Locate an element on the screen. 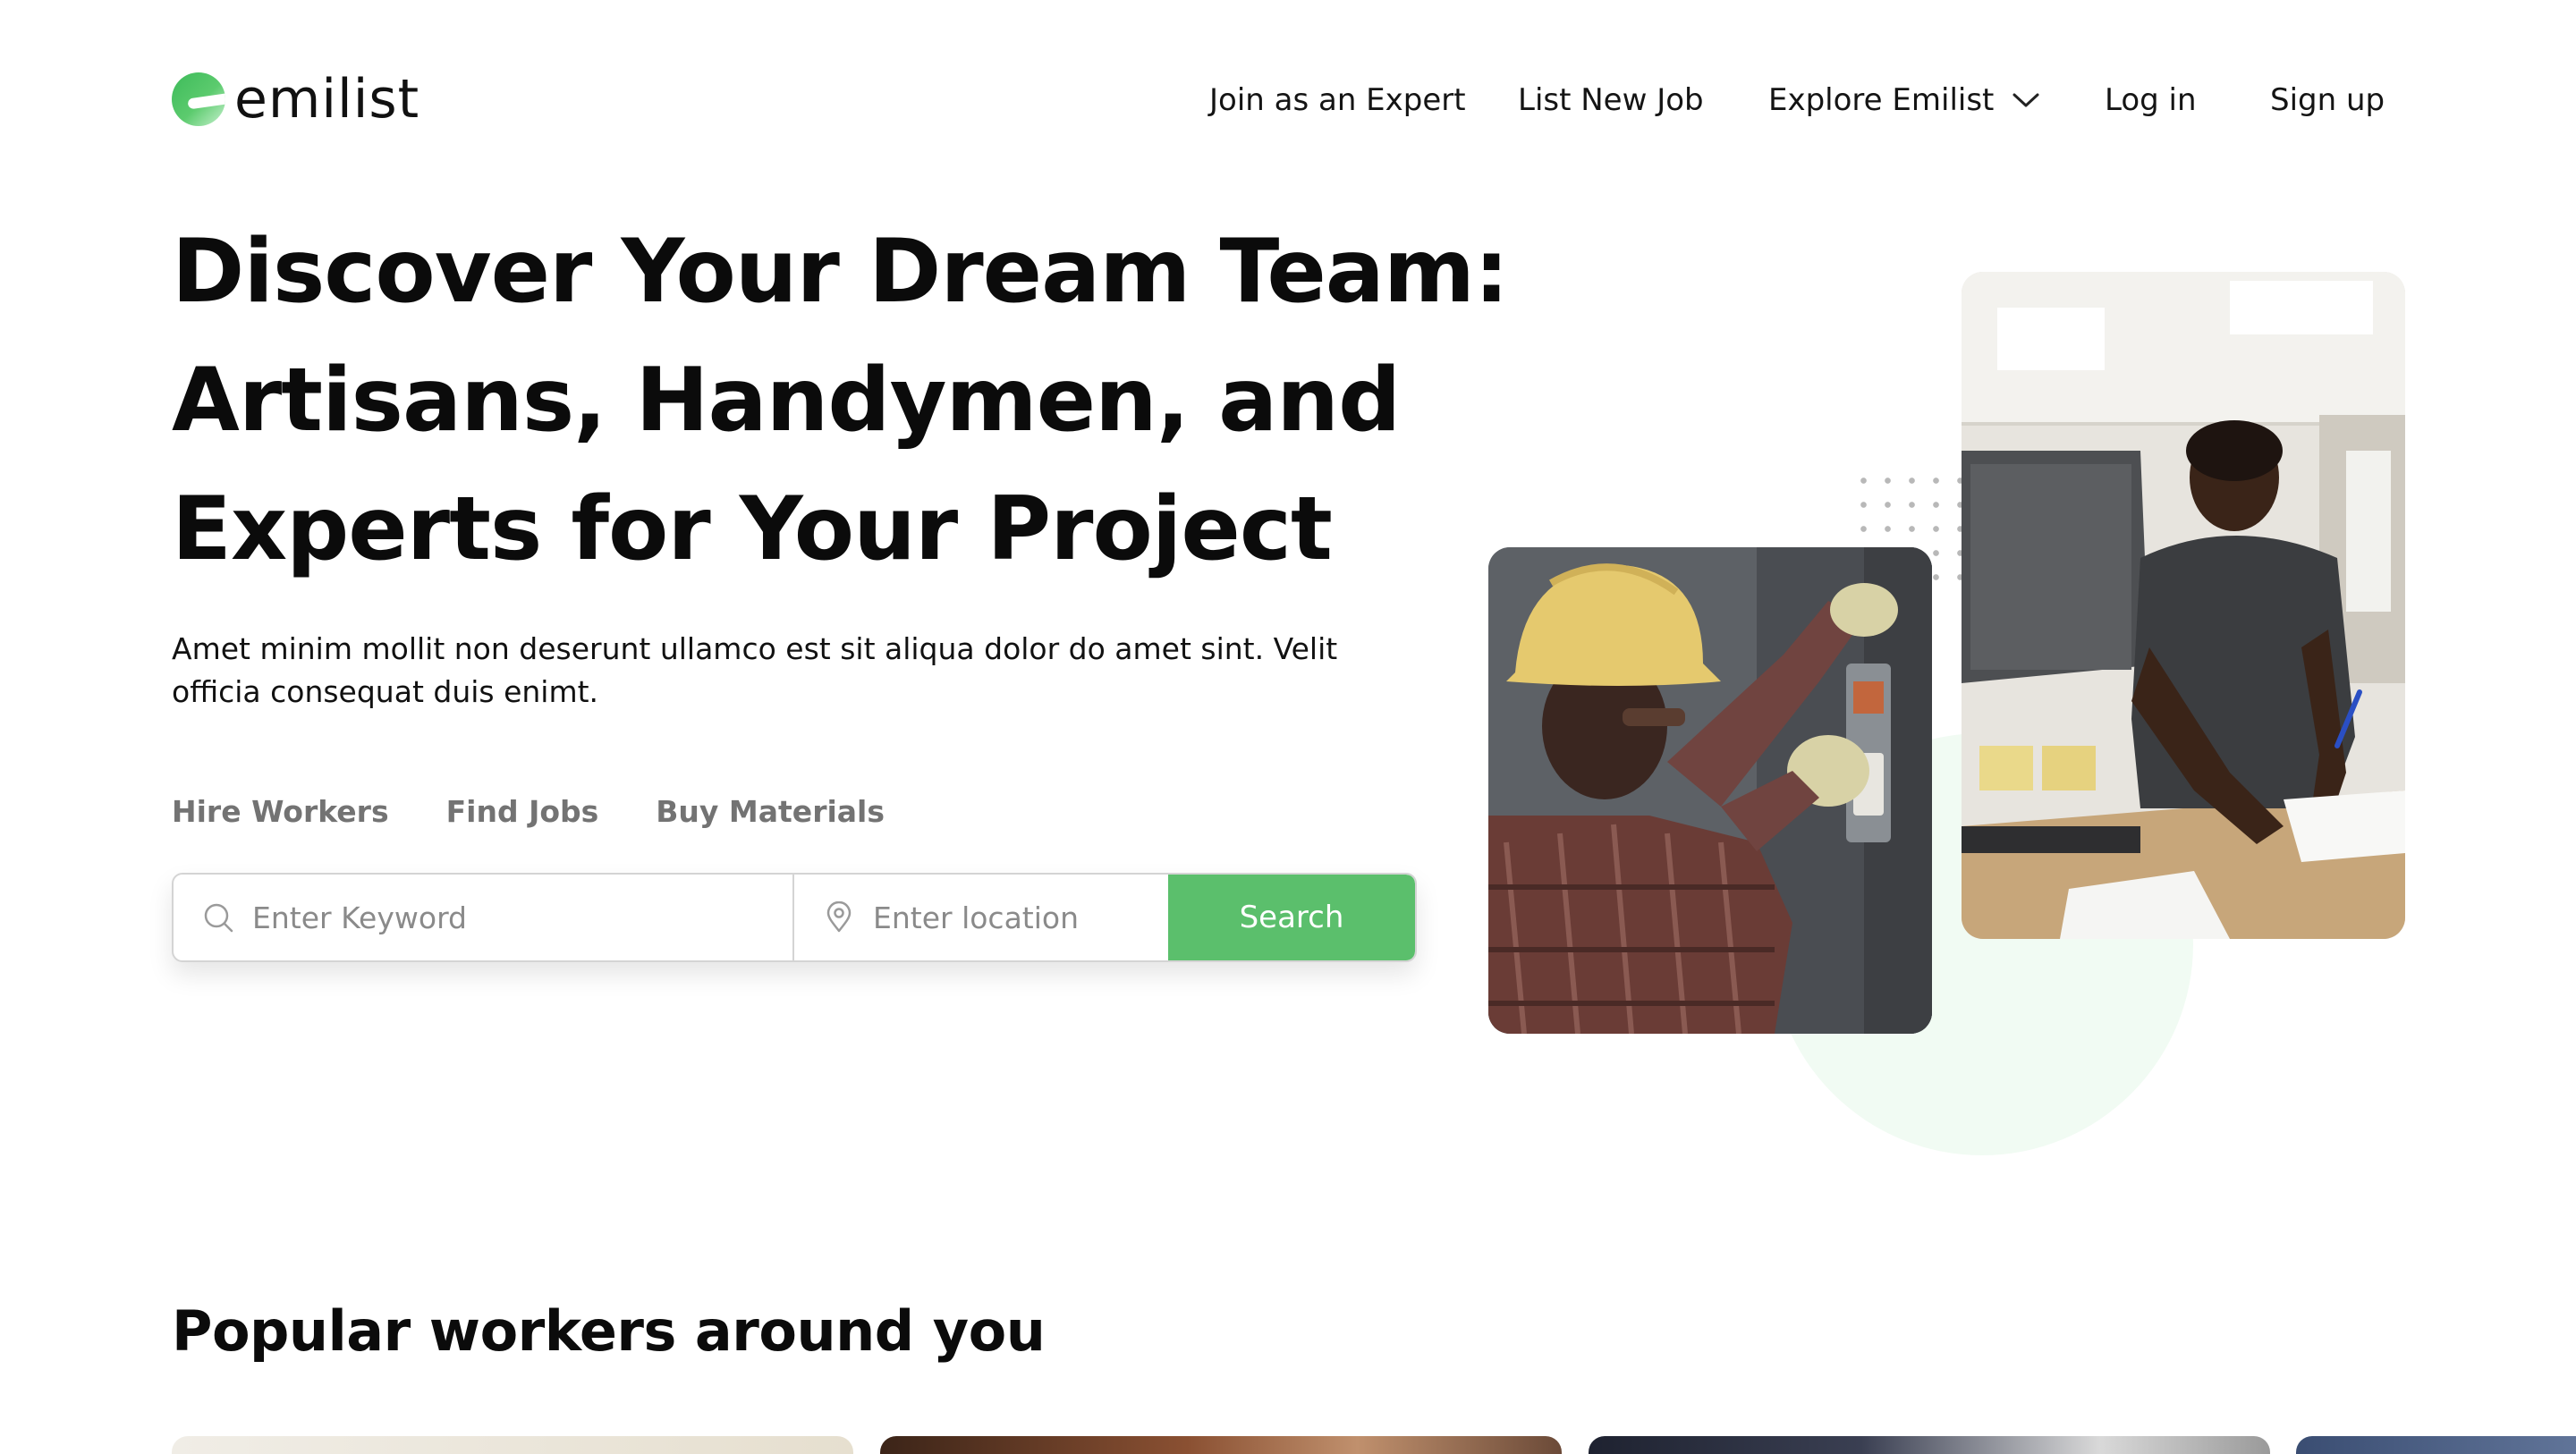 The height and width of the screenshot is (1454, 2576). popular-workers-title: Popular workers around you is located at coordinates (609, 1331).